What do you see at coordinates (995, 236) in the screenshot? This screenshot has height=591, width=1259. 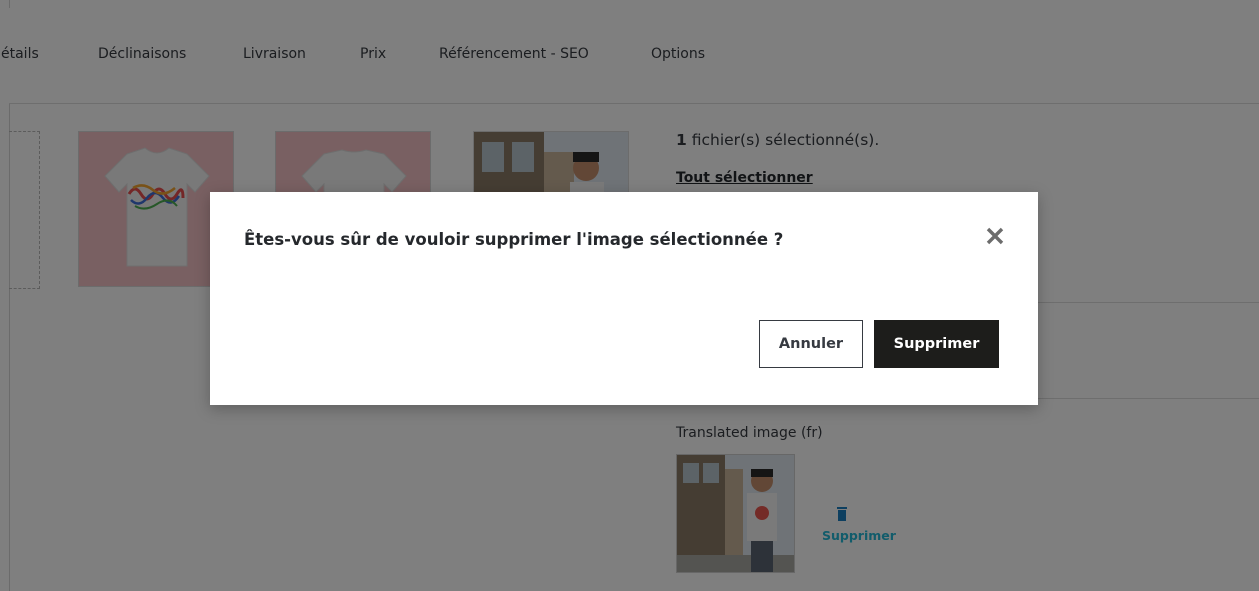 I see `close-icon` at bounding box center [995, 236].